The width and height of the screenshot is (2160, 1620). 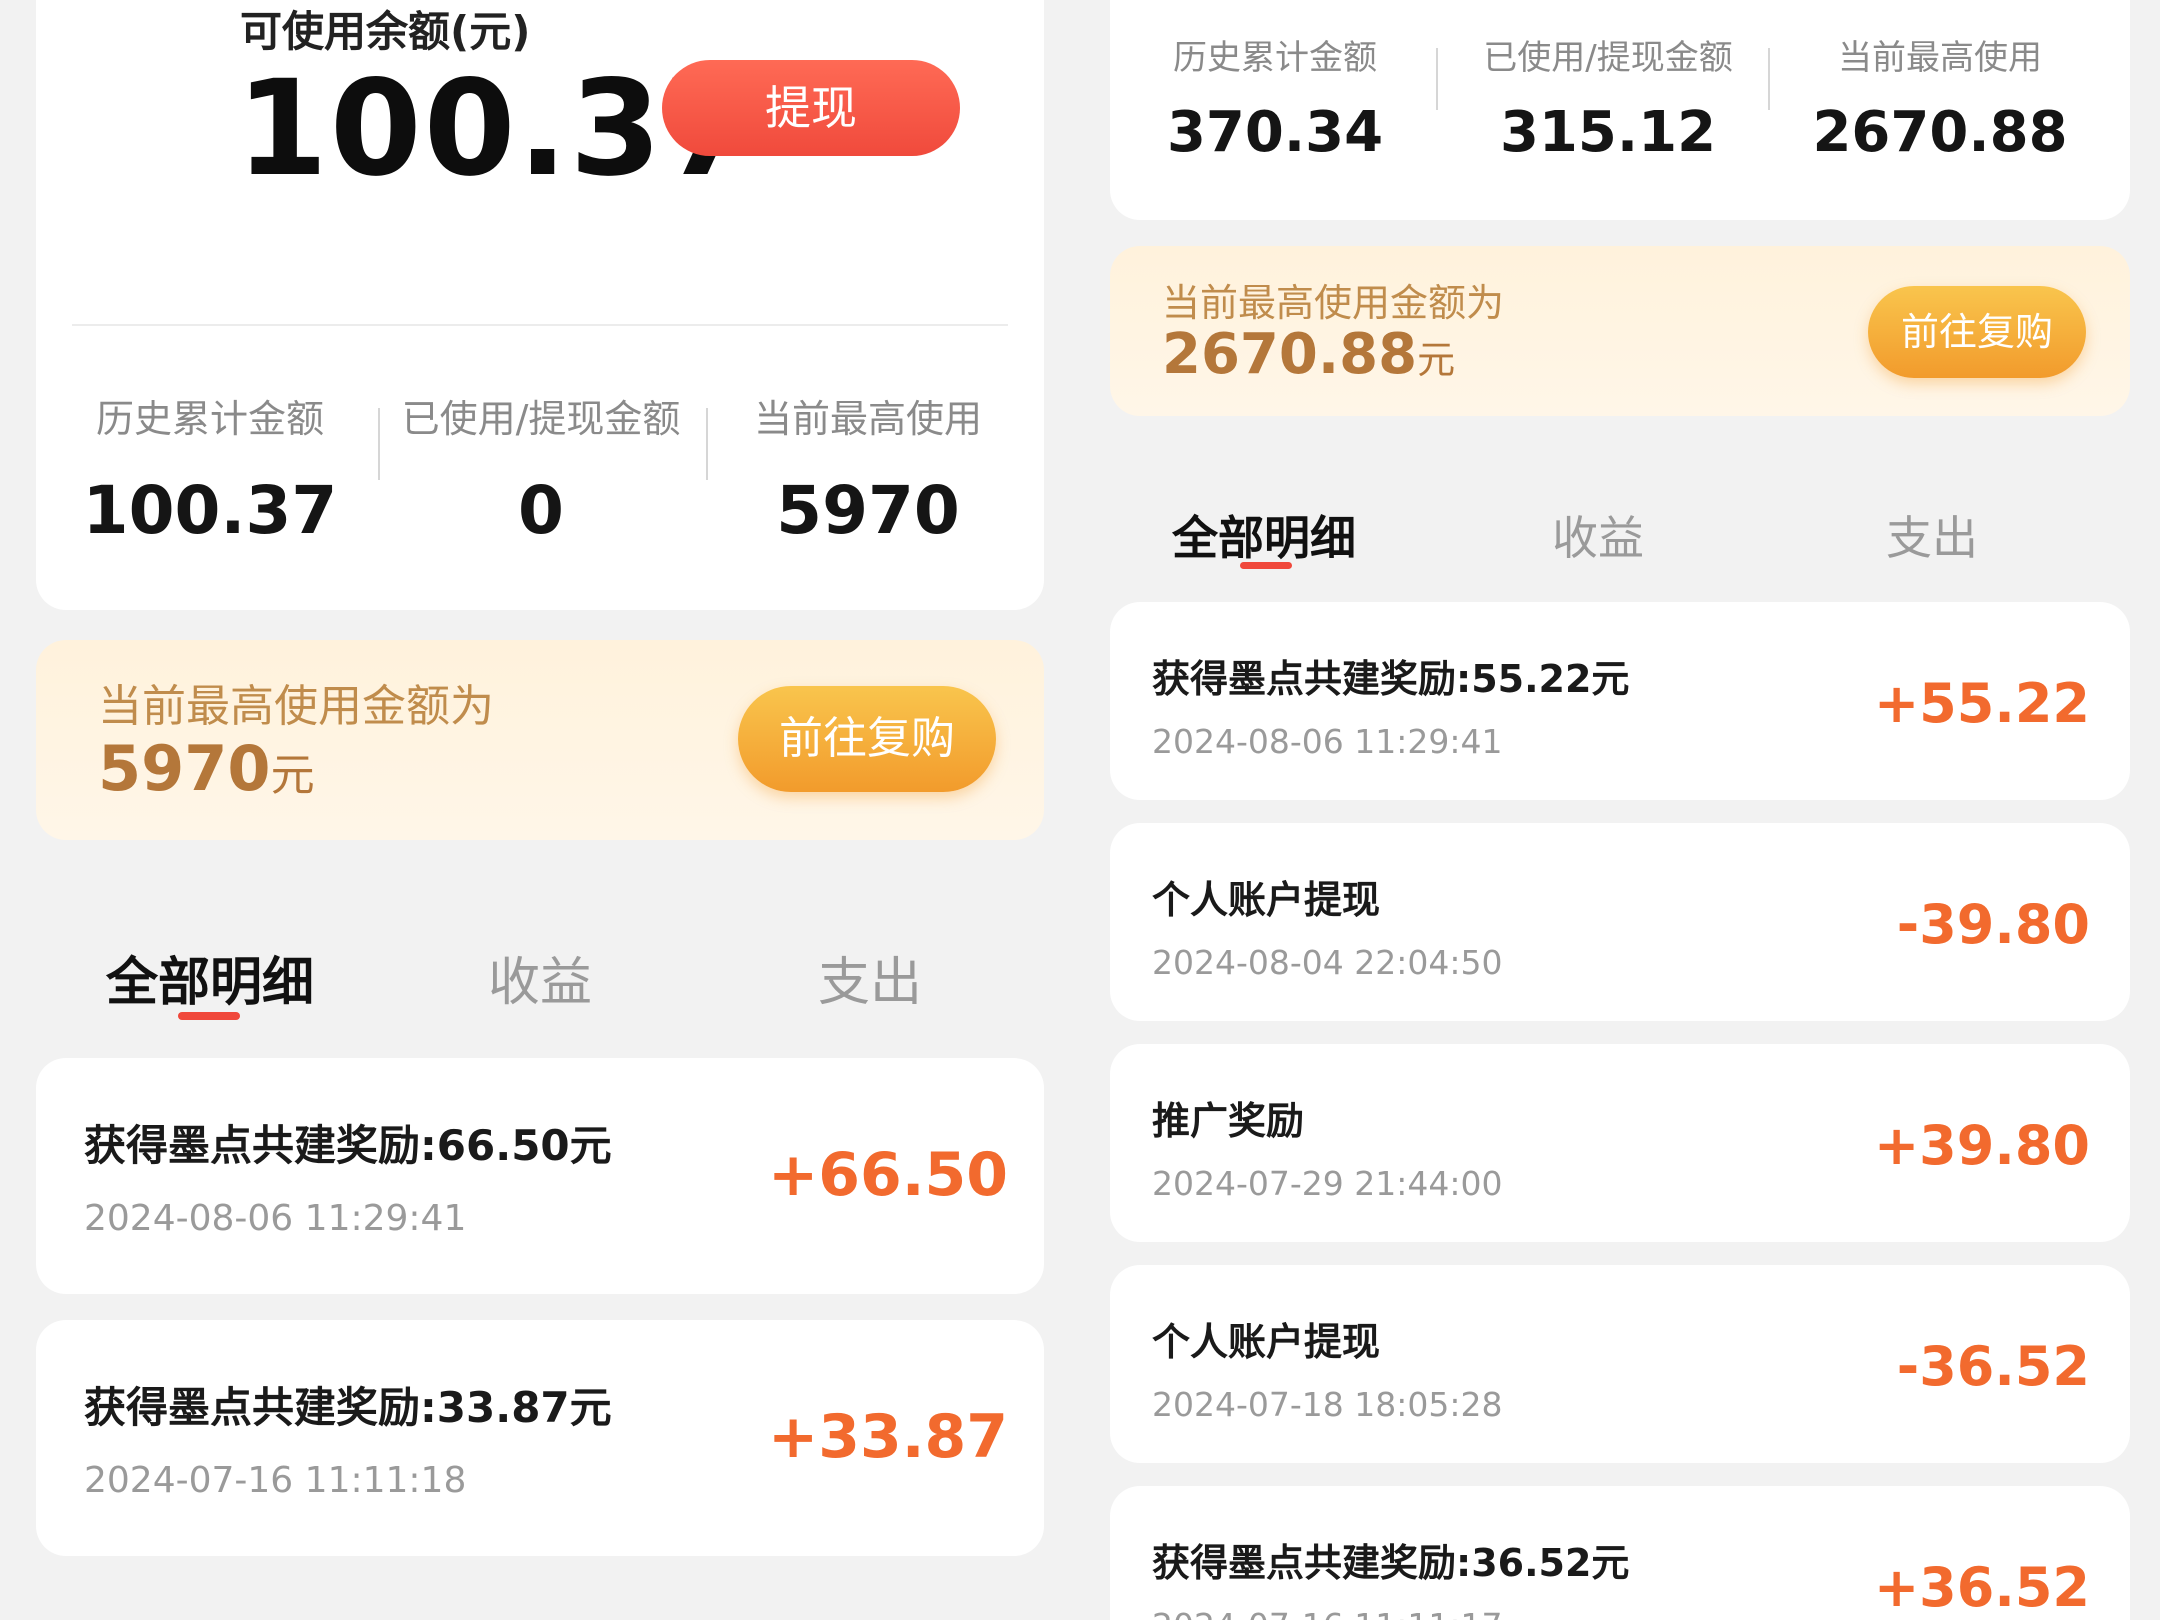 I want to click on transaction-title: 推广奖励, so click(x=1228, y=1121).